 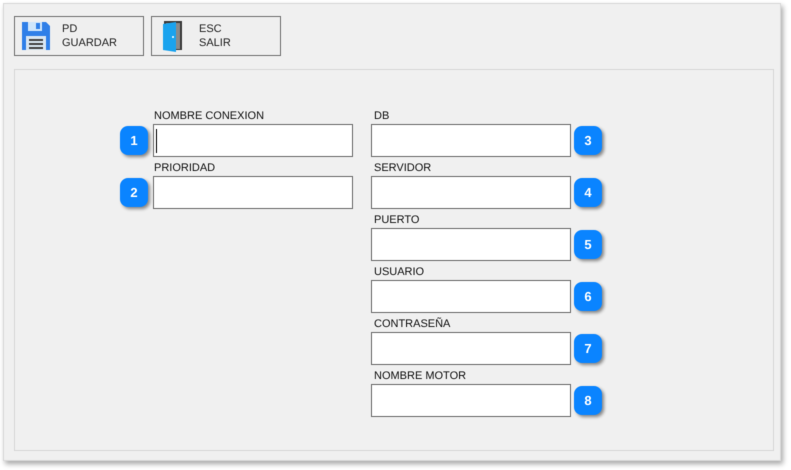 I want to click on number-badge: 7, so click(x=588, y=348).